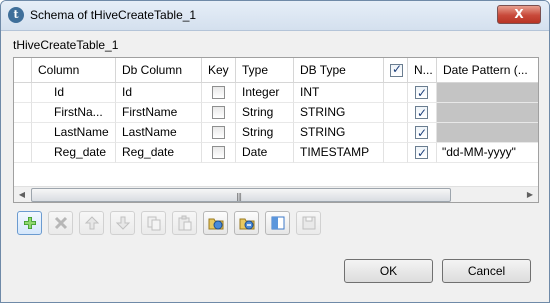 This screenshot has width=550, height=303. Describe the element at coordinates (487, 153) in the screenshot. I see `date-pattern-cell: "dd-MM-yyyy"` at that location.